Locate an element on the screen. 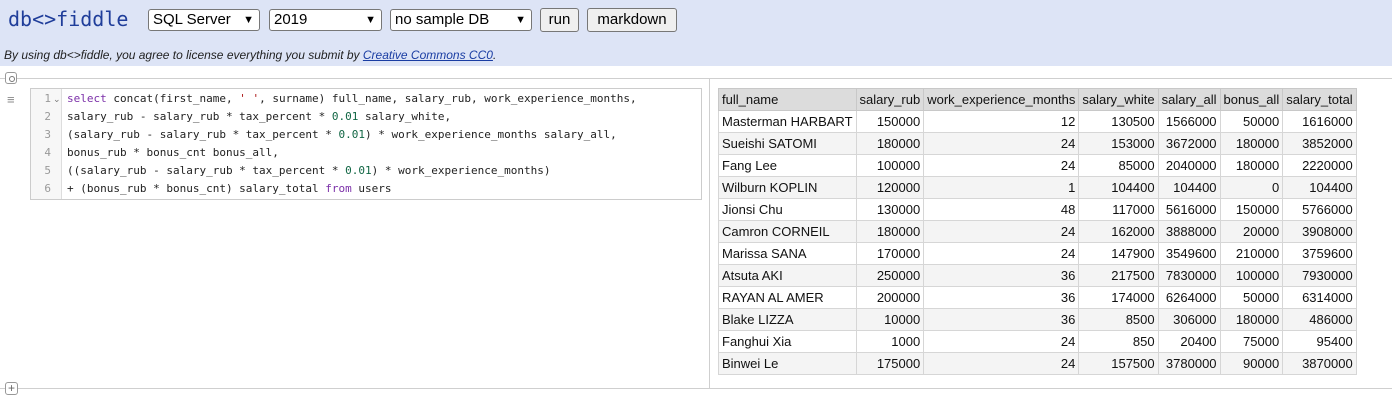 This screenshot has width=1392, height=406. table-cell: 75000 is located at coordinates (1251, 341).